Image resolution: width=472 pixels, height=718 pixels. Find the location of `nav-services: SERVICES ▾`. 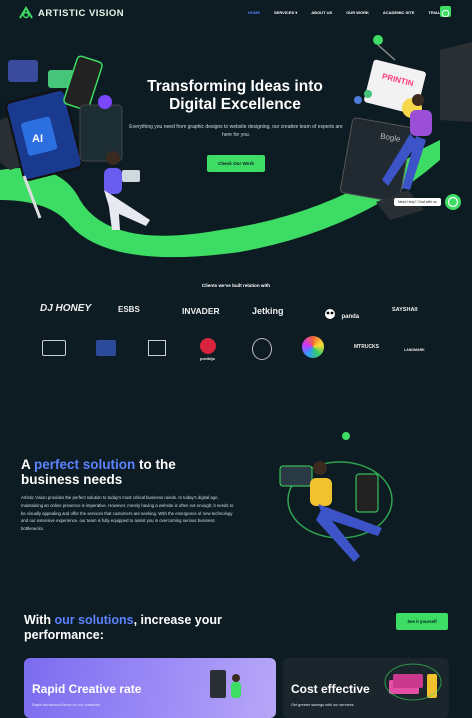

nav-services: SERVICES ▾ is located at coordinates (285, 12).